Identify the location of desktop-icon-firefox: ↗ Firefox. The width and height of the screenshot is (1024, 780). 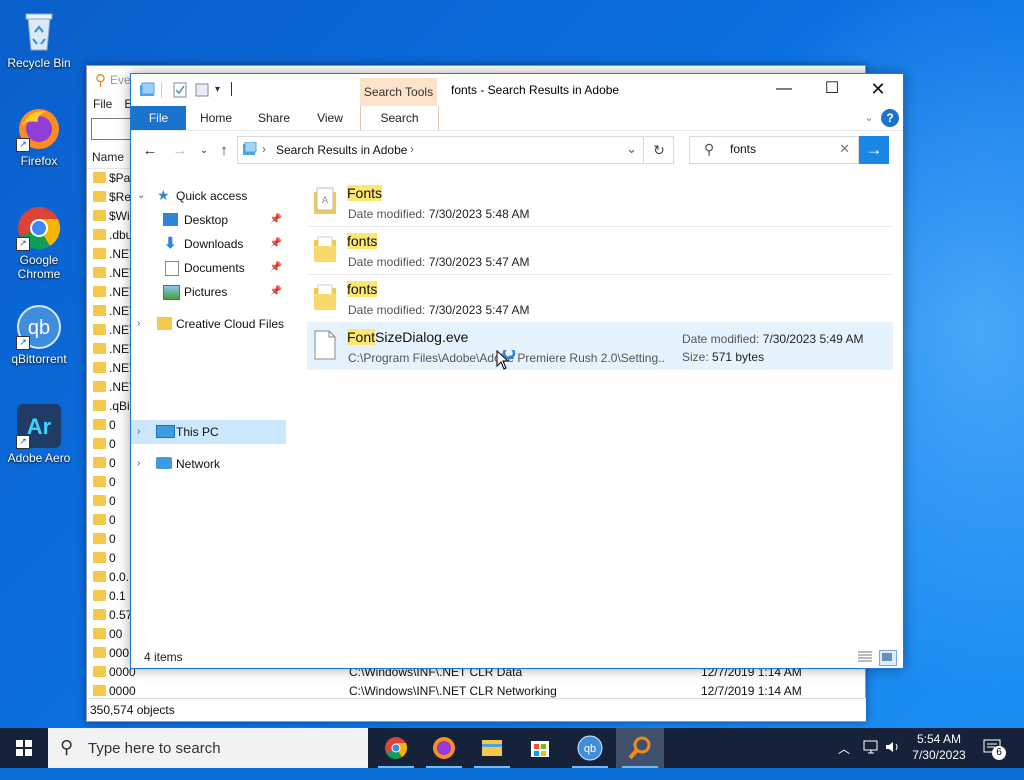
(39, 137).